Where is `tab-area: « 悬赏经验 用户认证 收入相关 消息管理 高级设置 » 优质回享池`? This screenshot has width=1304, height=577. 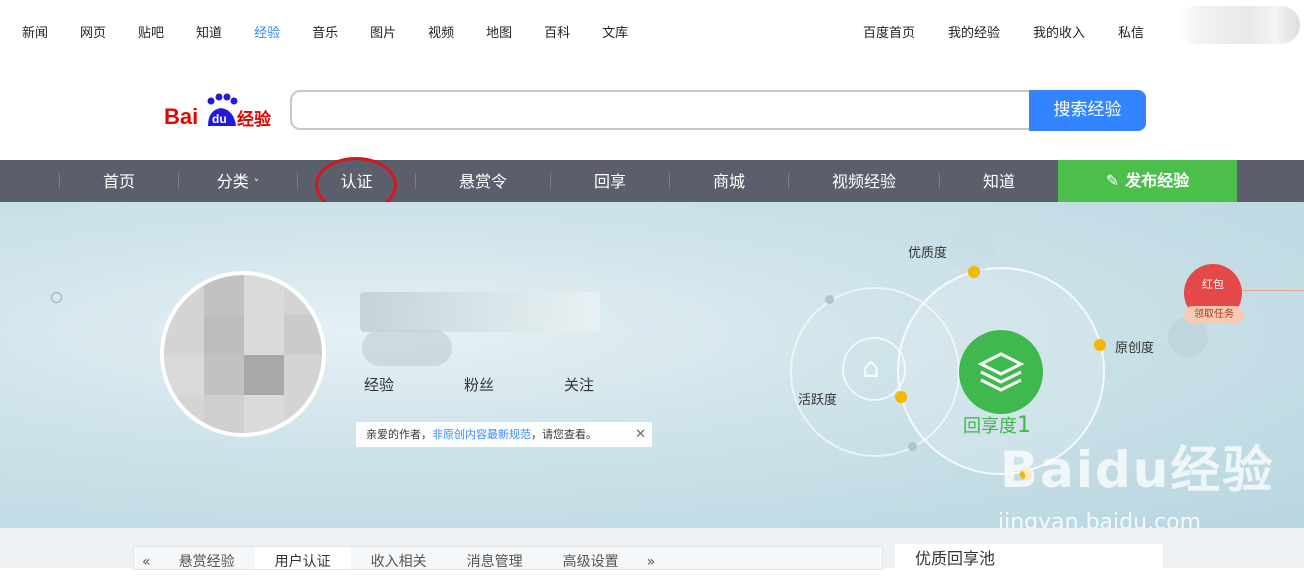 tab-area: « 悬赏经验 用户认证 收入相关 消息管理 高级设置 » 优质回享池 is located at coordinates (652, 549).